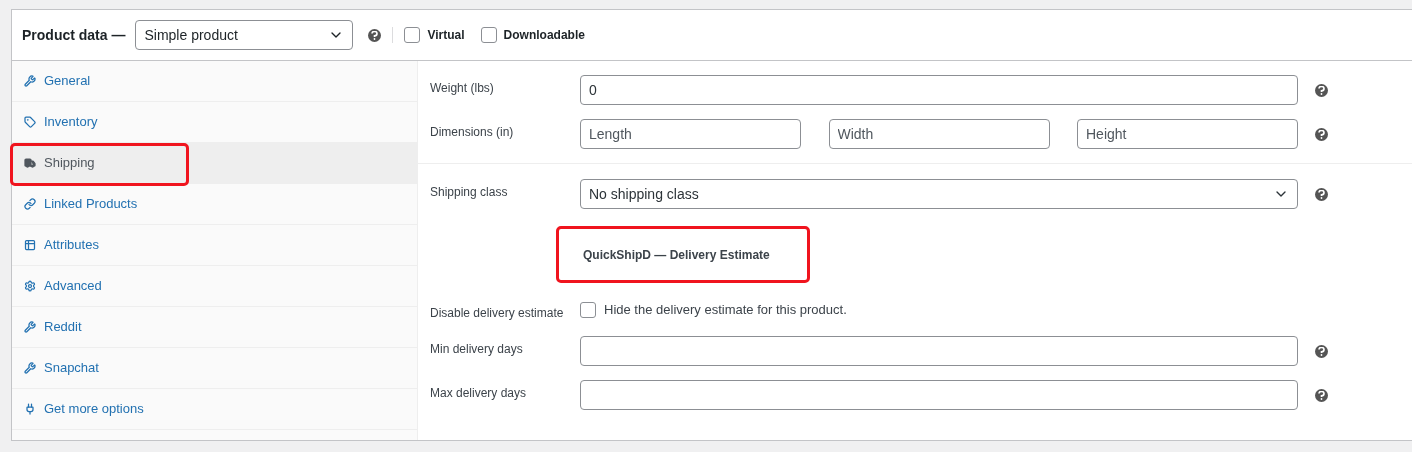  I want to click on field-label: Weight (lbs), so click(462, 88).